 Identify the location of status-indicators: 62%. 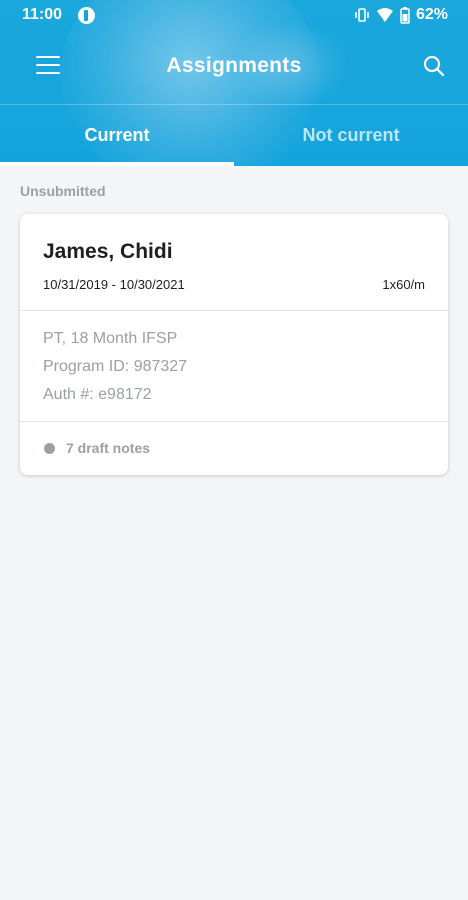
(401, 15).